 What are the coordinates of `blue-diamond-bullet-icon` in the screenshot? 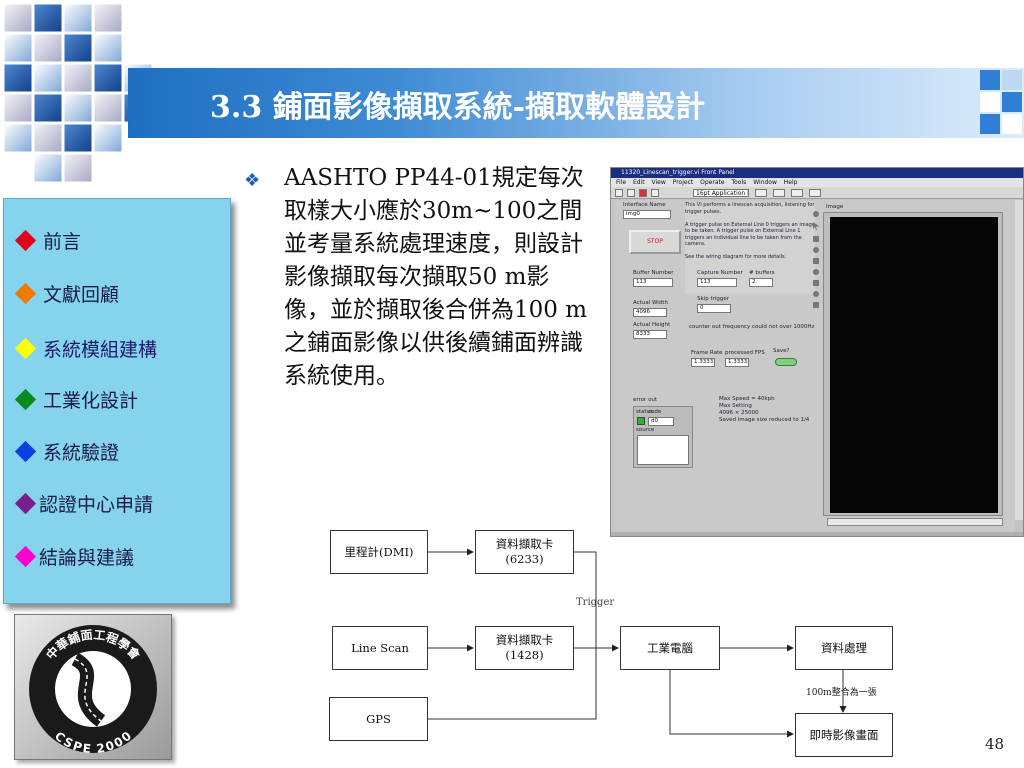 It's located at (25, 451).